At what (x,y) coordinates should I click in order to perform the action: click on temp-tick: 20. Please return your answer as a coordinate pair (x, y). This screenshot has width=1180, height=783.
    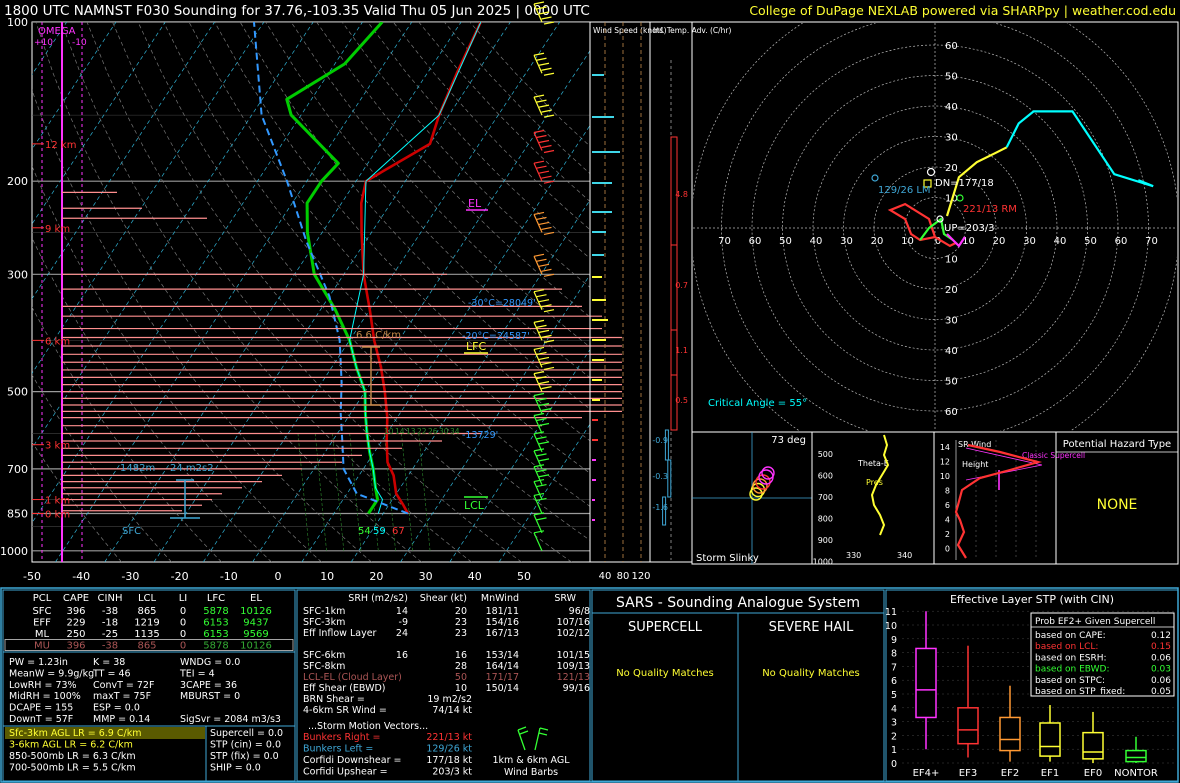
    Looking at the image, I should click on (376, 576).